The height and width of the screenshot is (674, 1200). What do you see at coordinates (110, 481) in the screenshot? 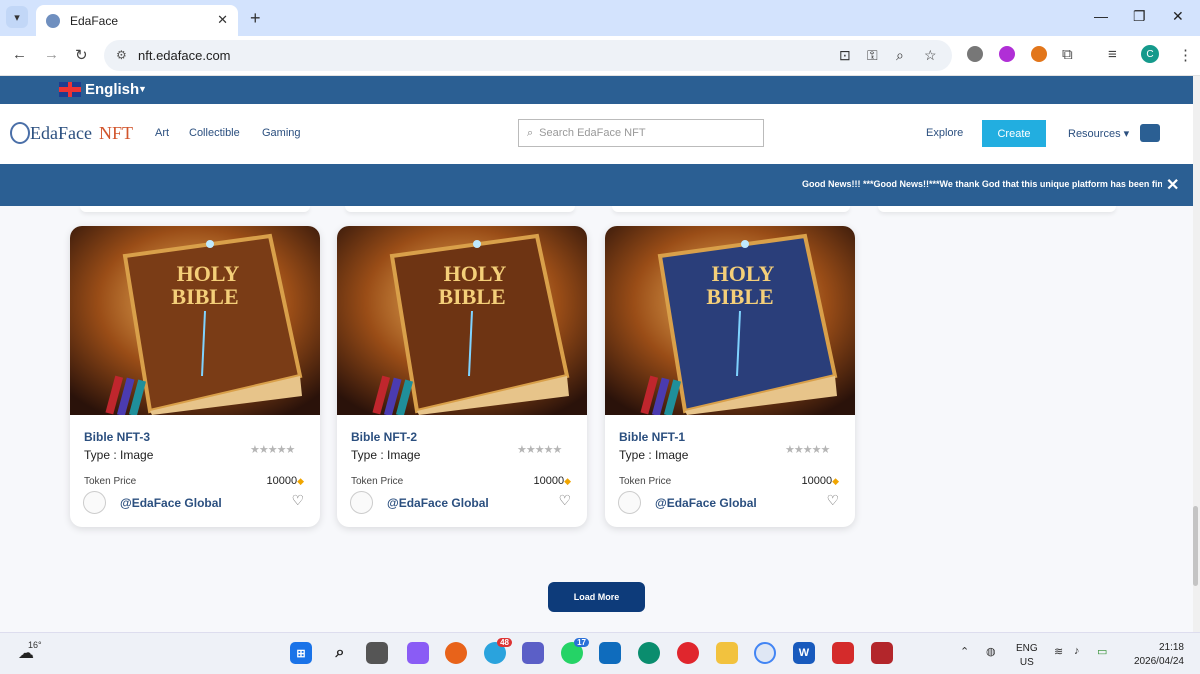
I see `token-price-label: Token Price` at bounding box center [110, 481].